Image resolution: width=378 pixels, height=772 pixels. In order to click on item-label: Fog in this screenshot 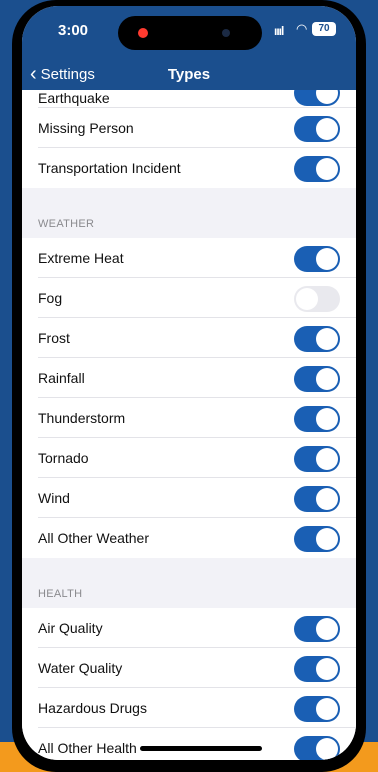, I will do `click(50, 298)`.